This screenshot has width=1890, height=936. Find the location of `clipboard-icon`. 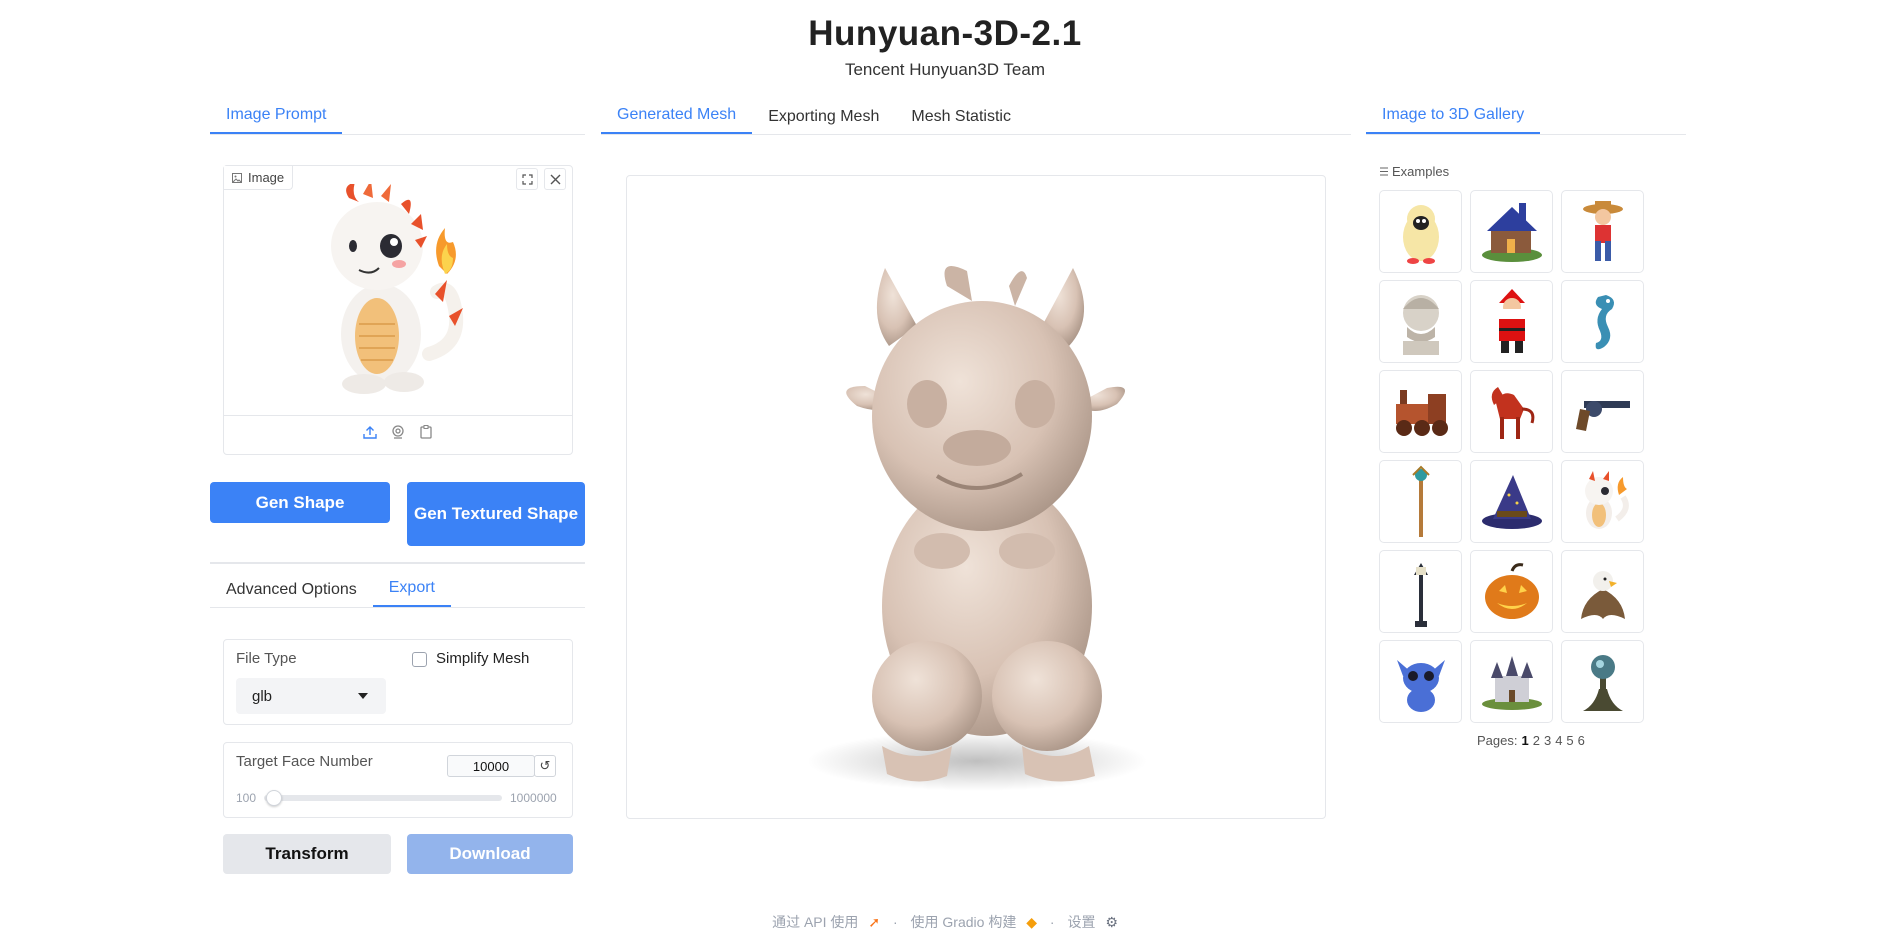

clipboard-icon is located at coordinates (426, 432).